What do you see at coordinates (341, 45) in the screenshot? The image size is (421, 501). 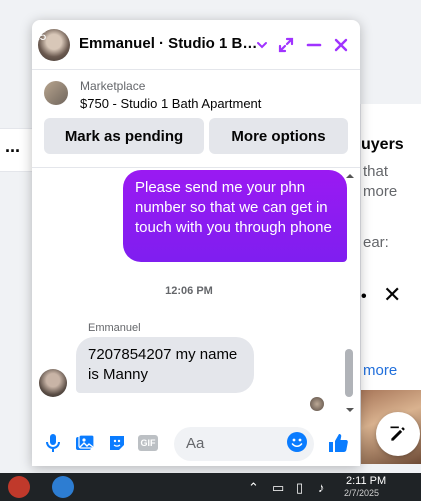 I see `close-icon` at bounding box center [341, 45].